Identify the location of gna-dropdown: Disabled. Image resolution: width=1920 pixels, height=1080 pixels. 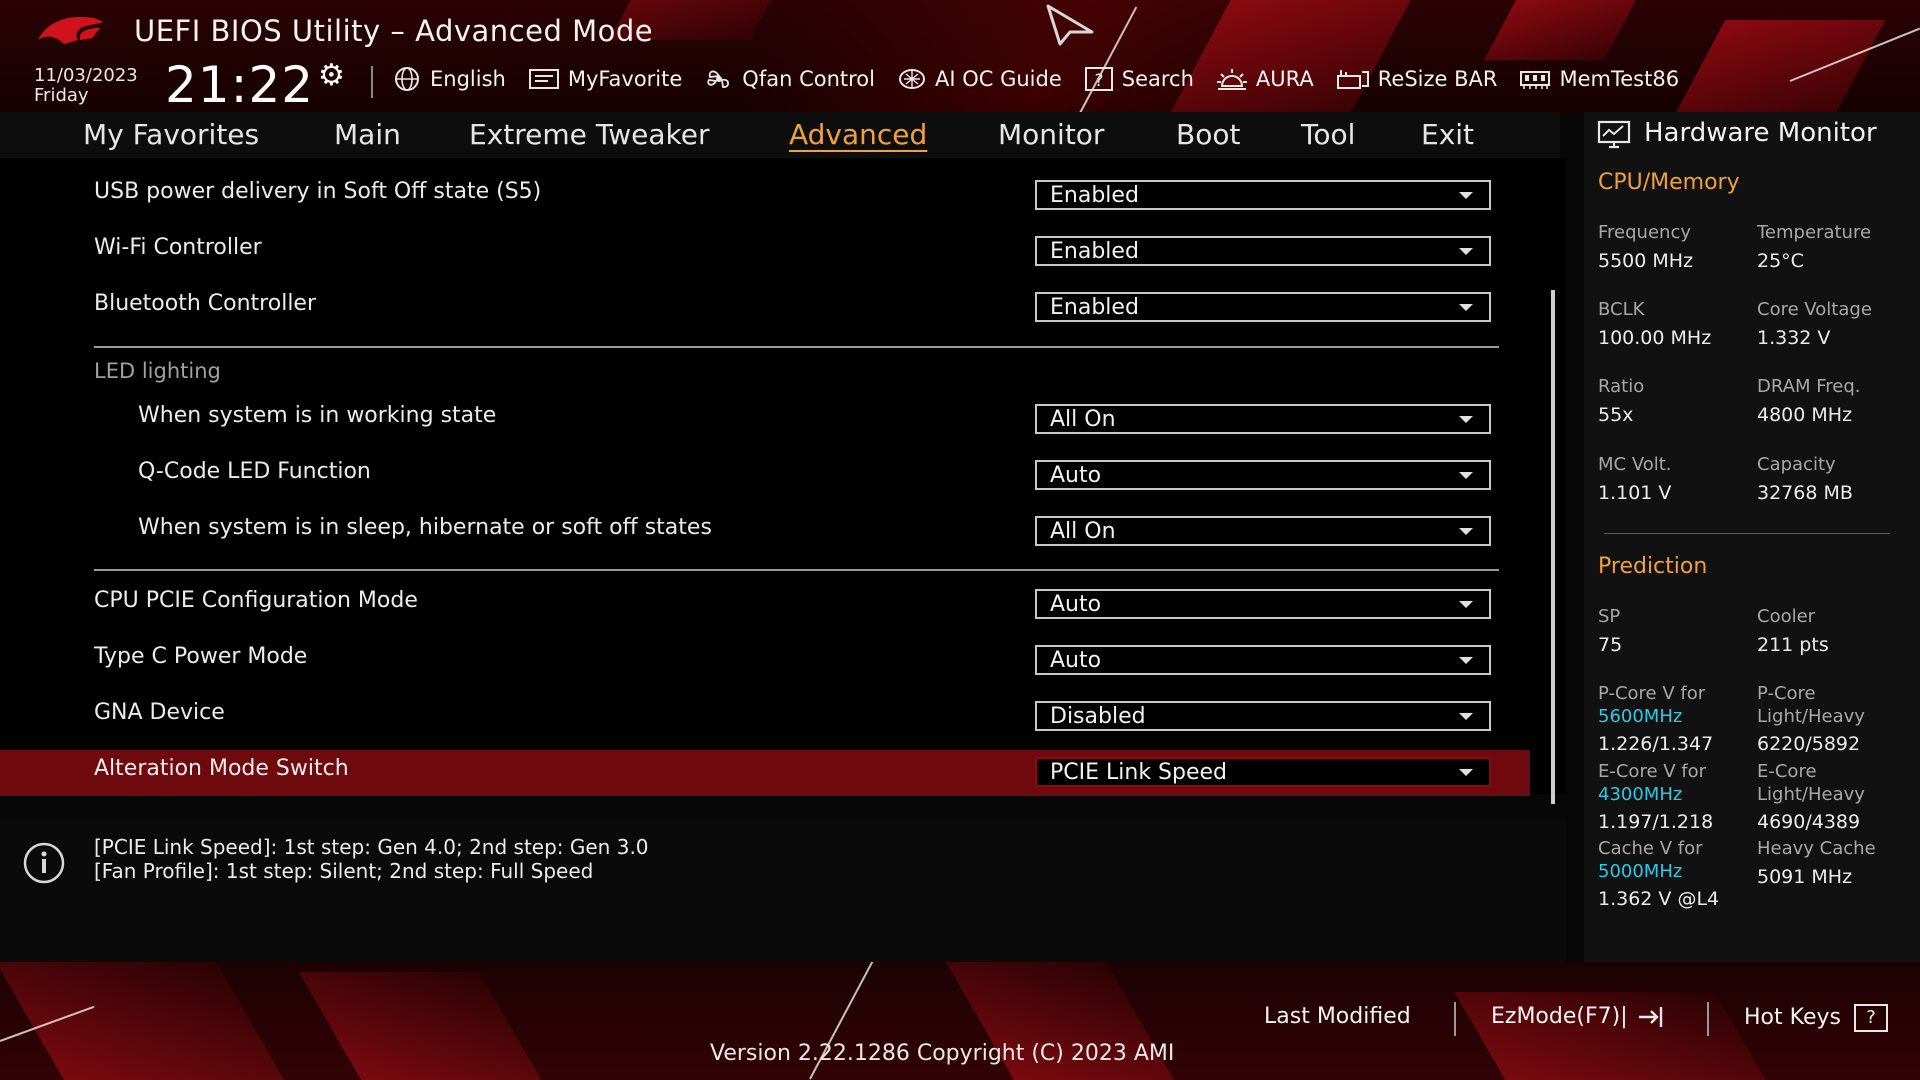
(1263, 716).